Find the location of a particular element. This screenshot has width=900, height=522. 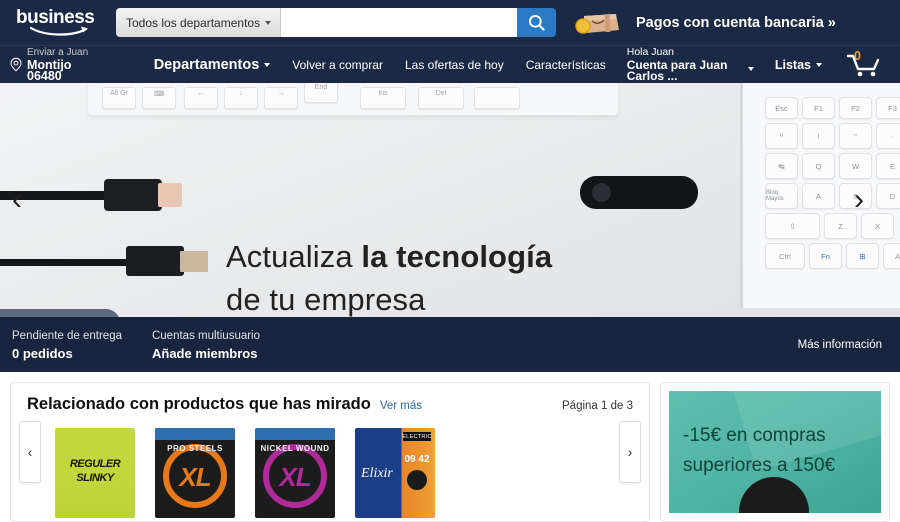

lists-menu-button: Listas is located at coordinates (798, 65).